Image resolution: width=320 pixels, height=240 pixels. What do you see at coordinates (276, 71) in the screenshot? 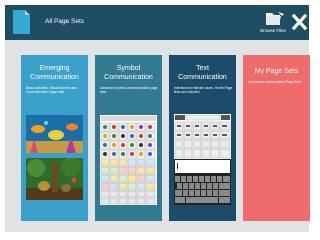
I see `card-title: My Page Sets` at bounding box center [276, 71].